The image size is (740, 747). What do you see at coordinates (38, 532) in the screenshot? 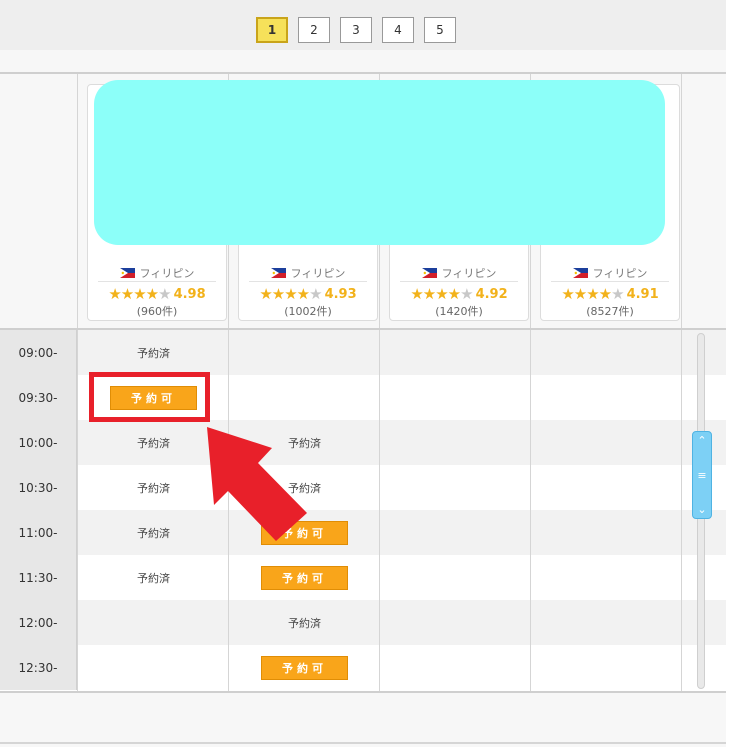
I see `time-label: 11:00-` at bounding box center [38, 532].